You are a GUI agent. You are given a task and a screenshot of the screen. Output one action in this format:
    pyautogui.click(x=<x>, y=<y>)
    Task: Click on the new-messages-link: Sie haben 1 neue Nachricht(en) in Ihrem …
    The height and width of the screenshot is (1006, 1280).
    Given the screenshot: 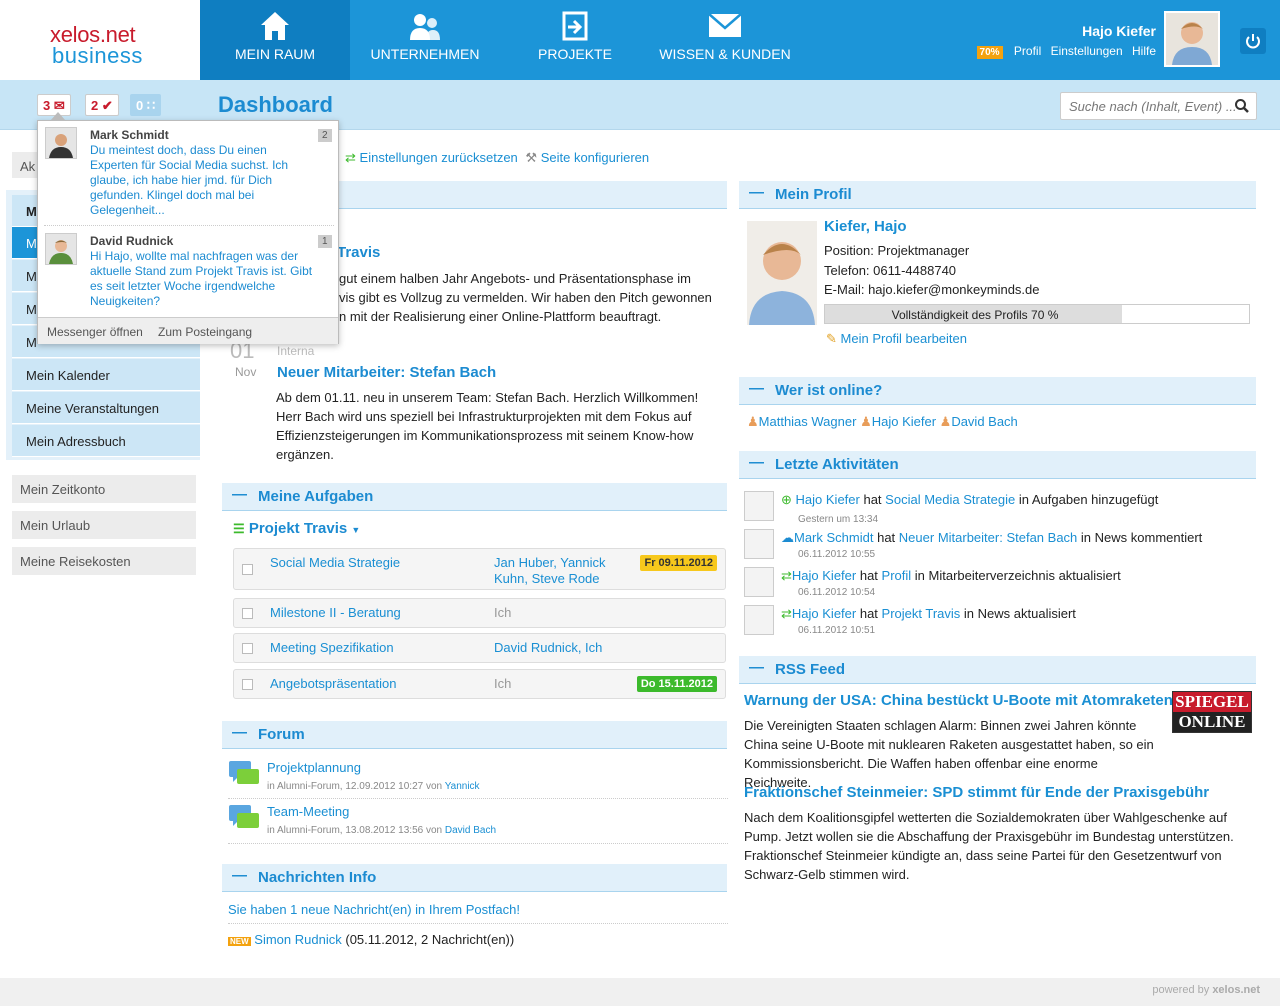 What is the action you would take?
    pyautogui.click(x=374, y=909)
    